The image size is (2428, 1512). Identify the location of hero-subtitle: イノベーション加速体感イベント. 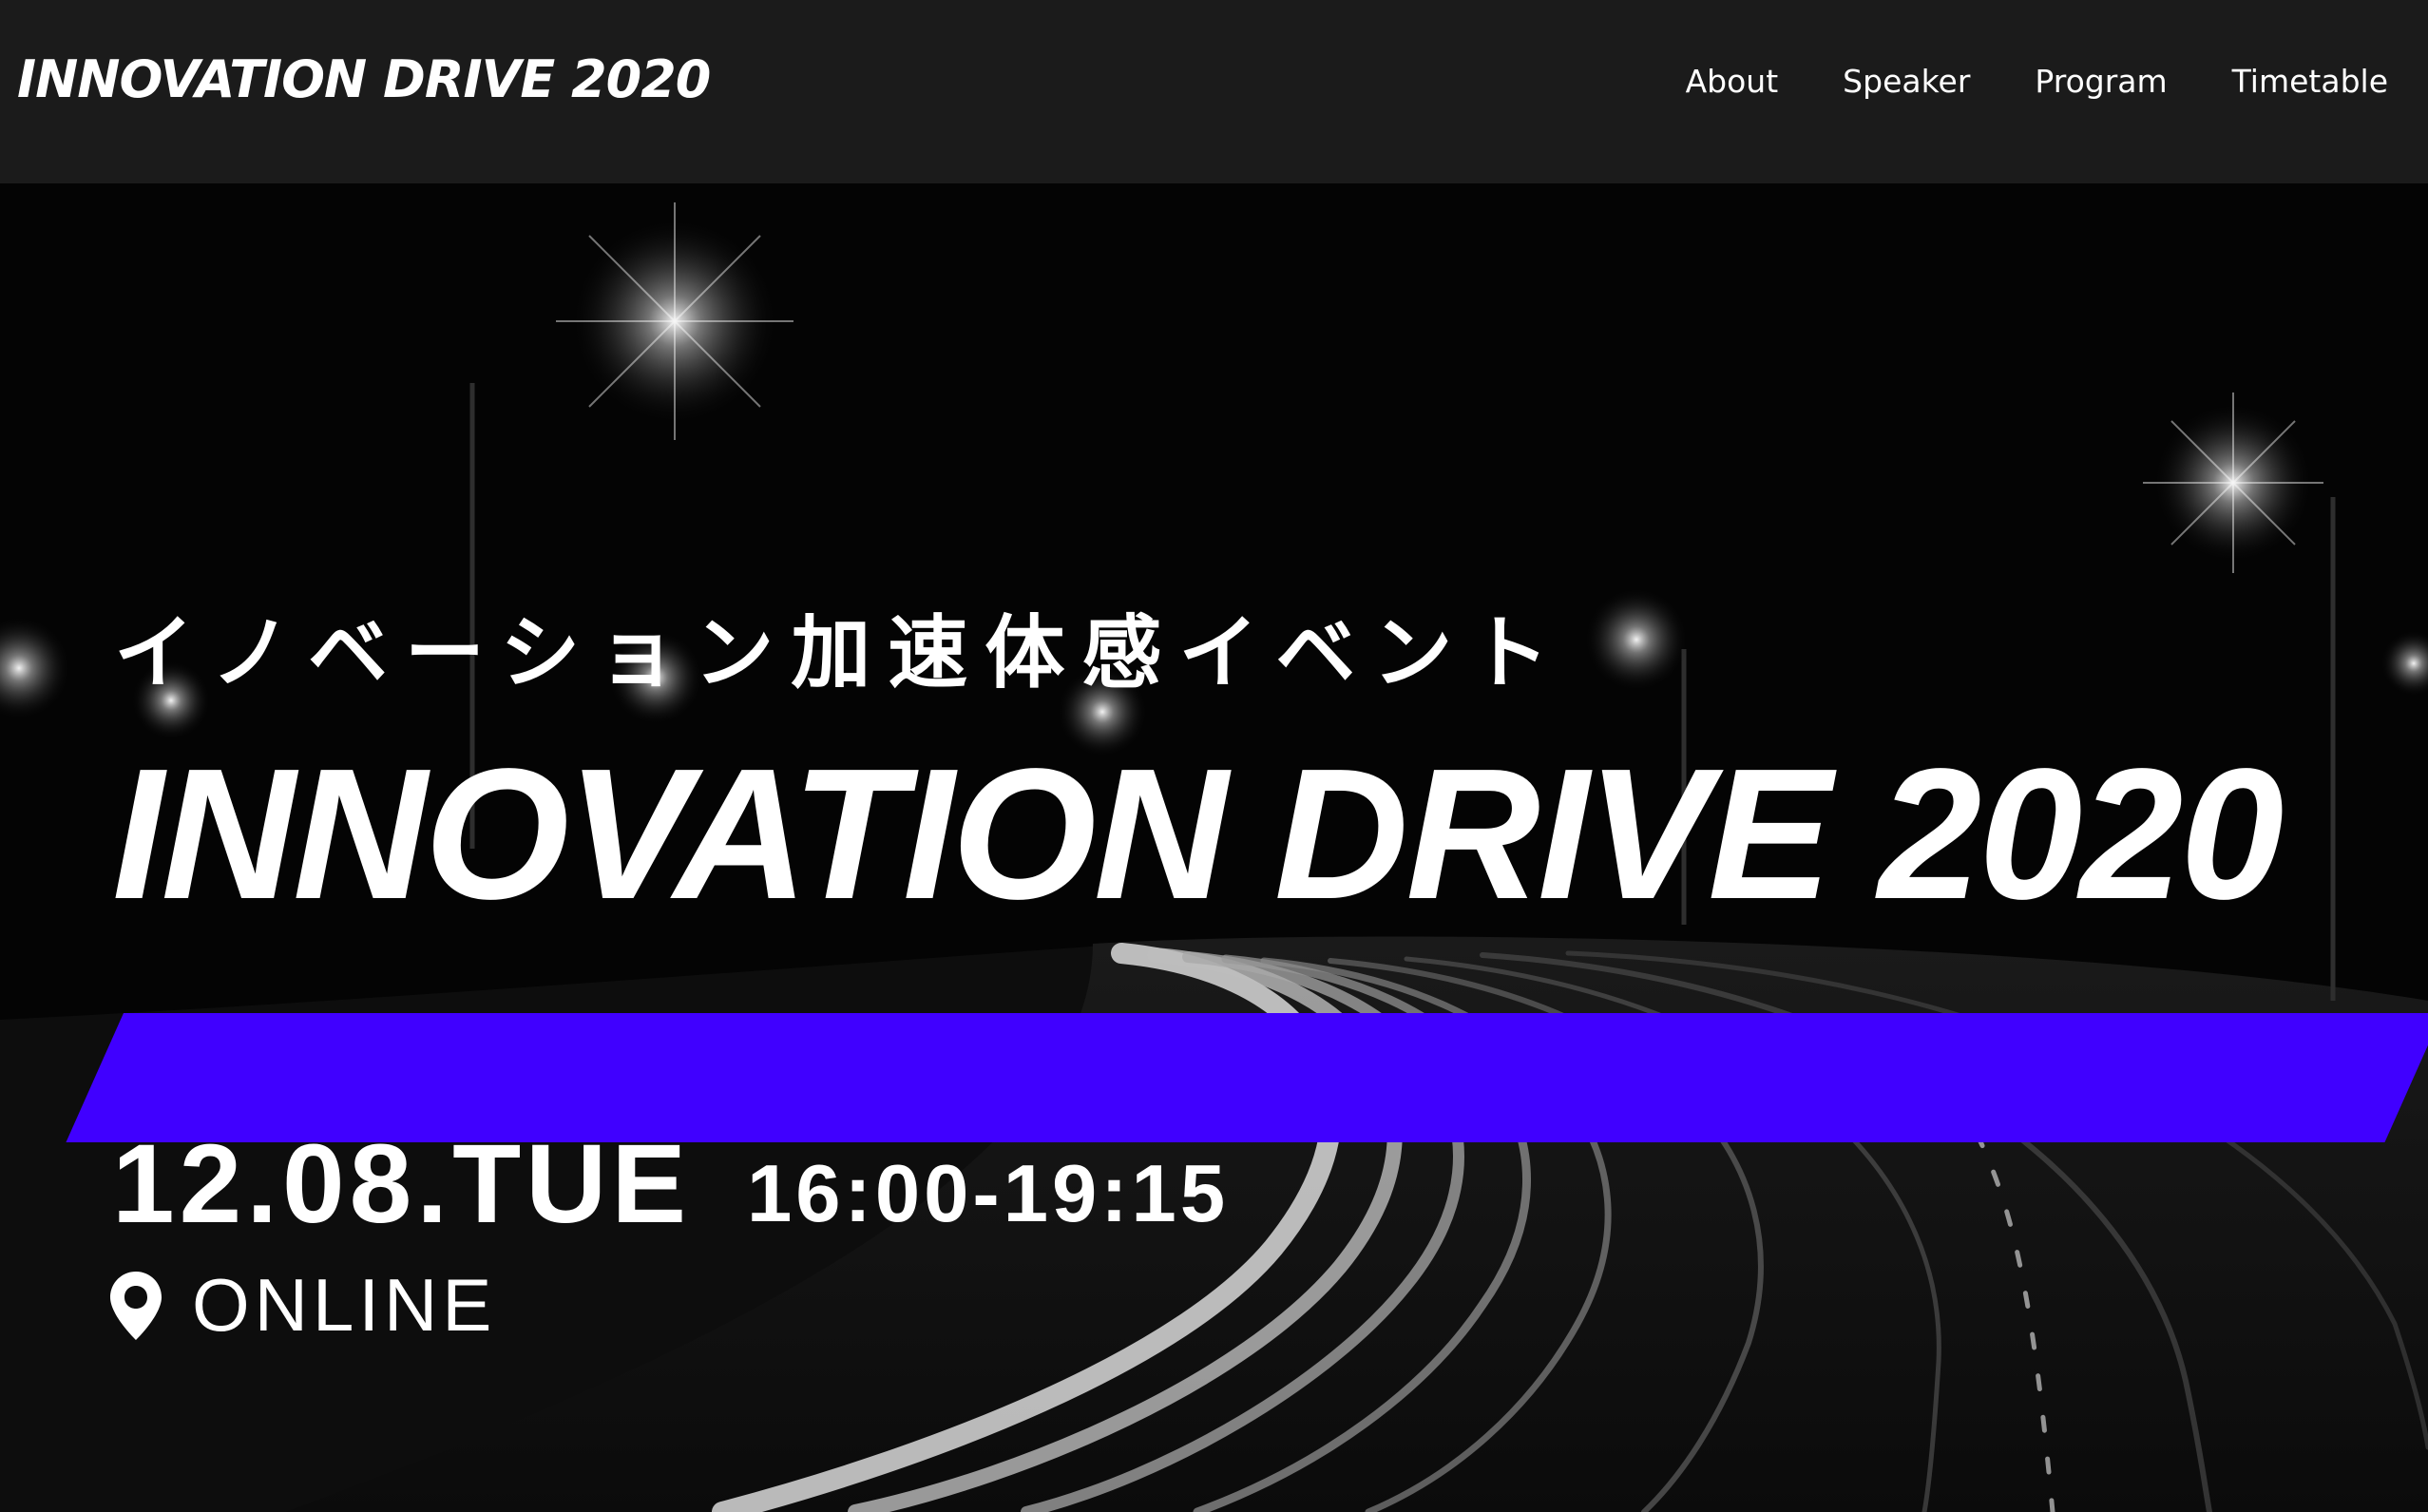
(841, 652).